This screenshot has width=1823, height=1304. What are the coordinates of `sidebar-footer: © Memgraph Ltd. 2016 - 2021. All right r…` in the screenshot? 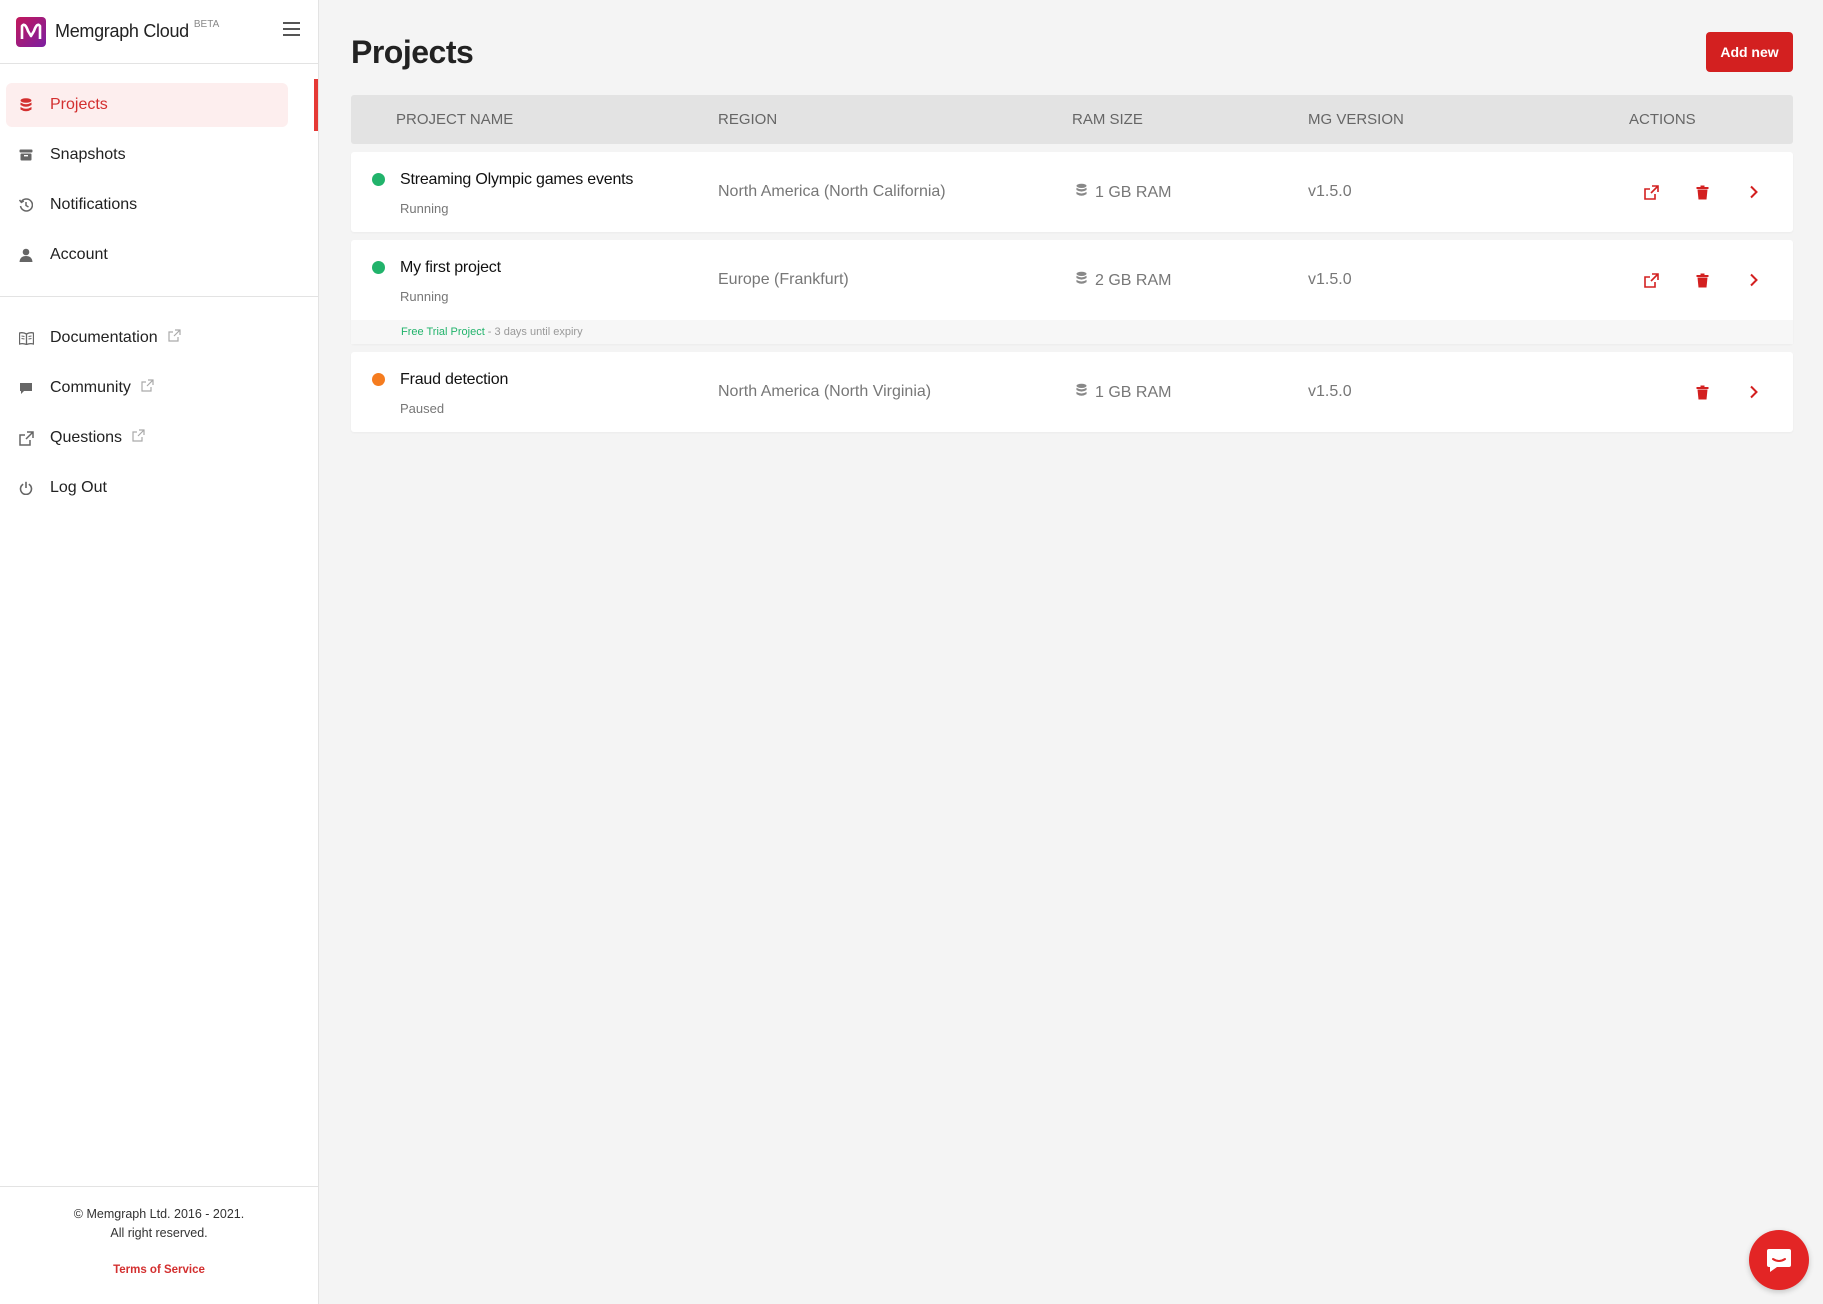 It's located at (159, 1245).